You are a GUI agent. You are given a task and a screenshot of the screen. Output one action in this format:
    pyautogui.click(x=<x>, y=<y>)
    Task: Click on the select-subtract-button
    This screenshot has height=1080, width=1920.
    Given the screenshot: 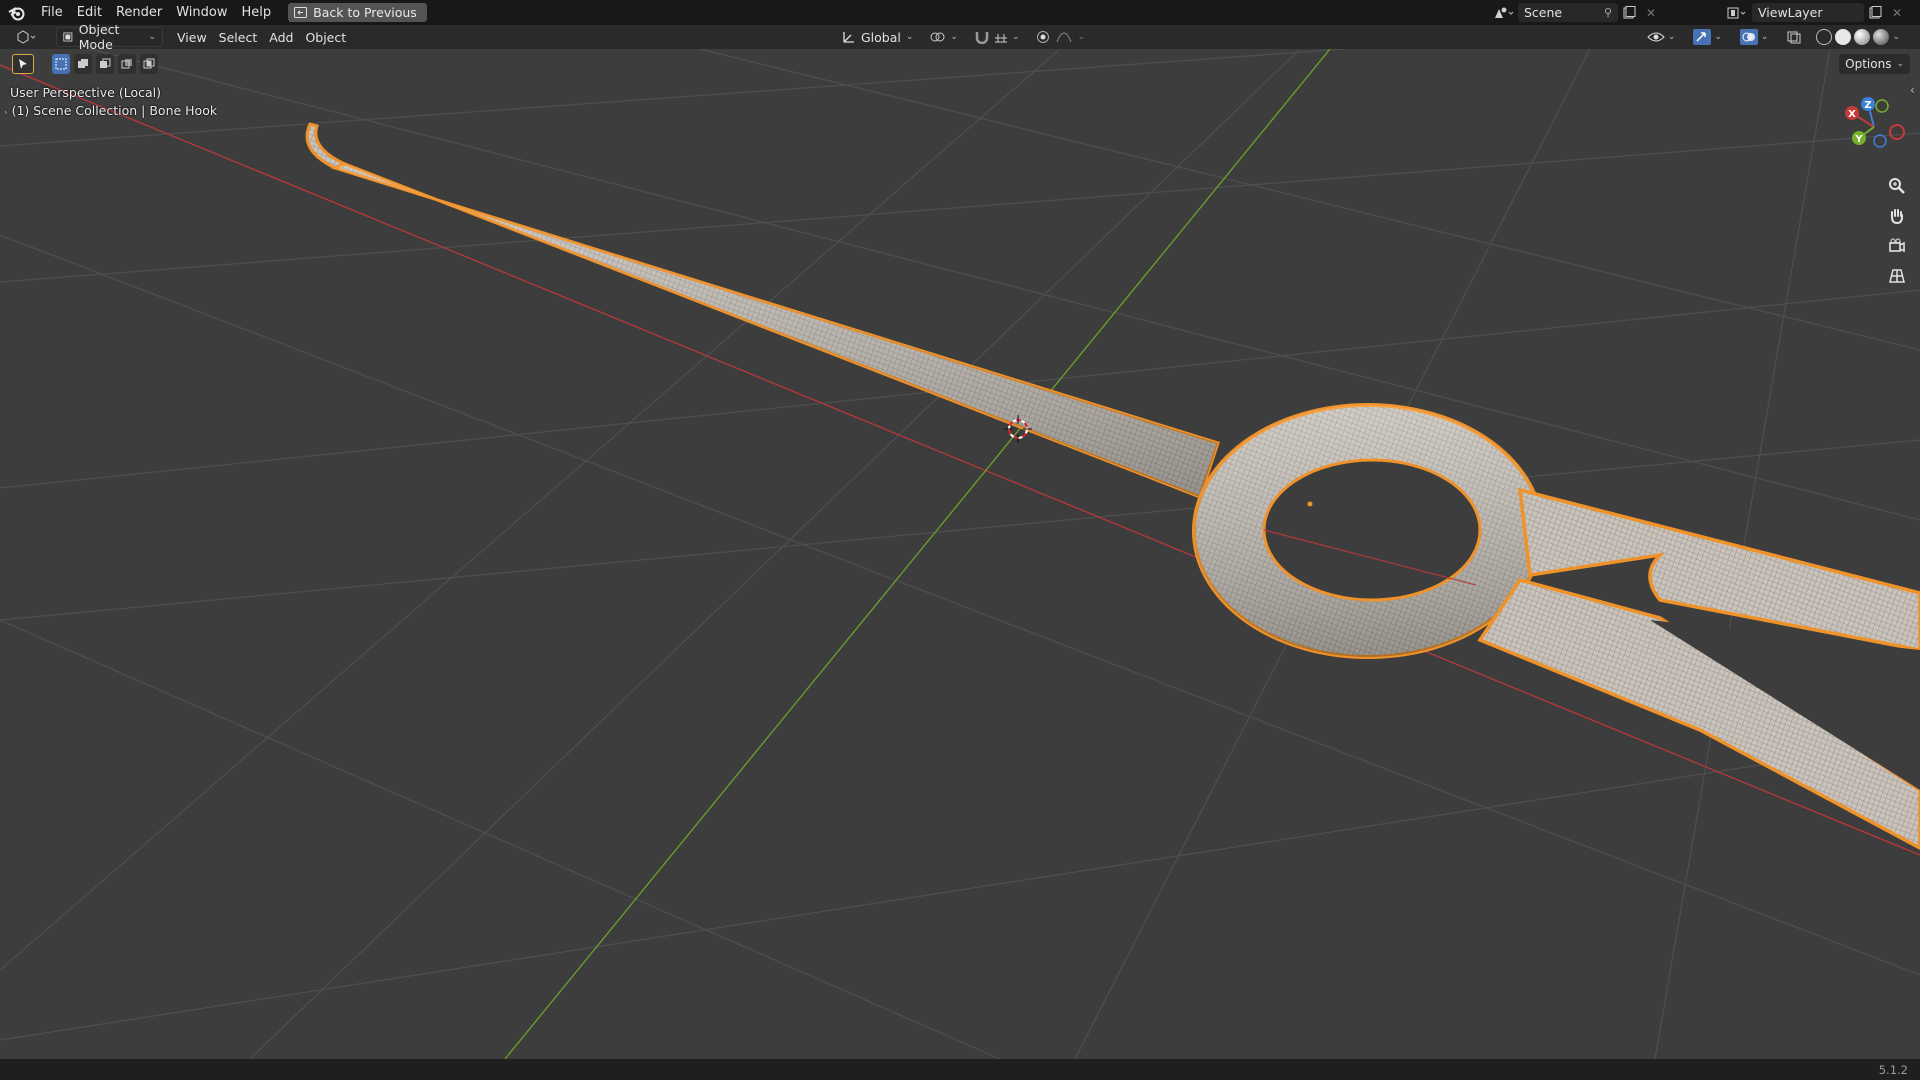 What is the action you would take?
    pyautogui.click(x=105, y=64)
    